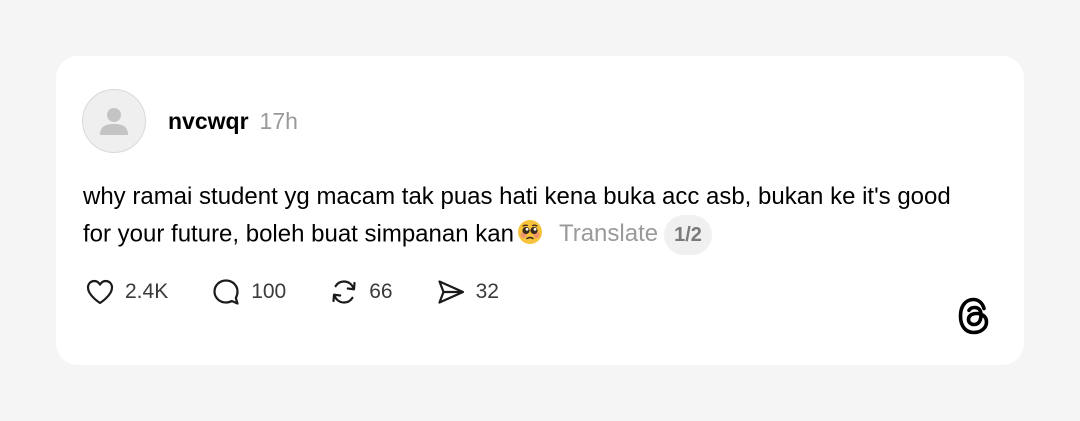 The width and height of the screenshot is (1080, 421). What do you see at coordinates (530, 237) in the screenshot?
I see `pleading-face-icon` at bounding box center [530, 237].